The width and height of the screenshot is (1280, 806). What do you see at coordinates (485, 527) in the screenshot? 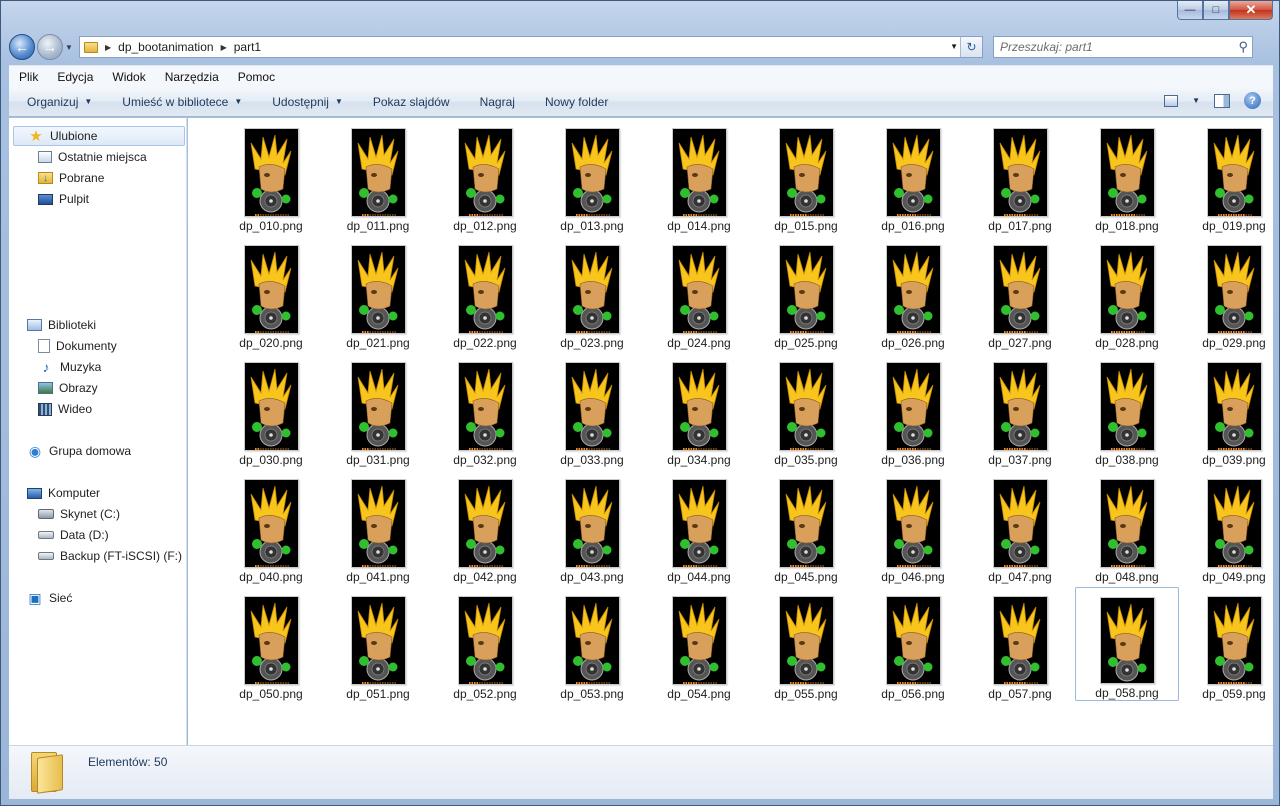
I see `file-item: dp_042.png` at bounding box center [485, 527].